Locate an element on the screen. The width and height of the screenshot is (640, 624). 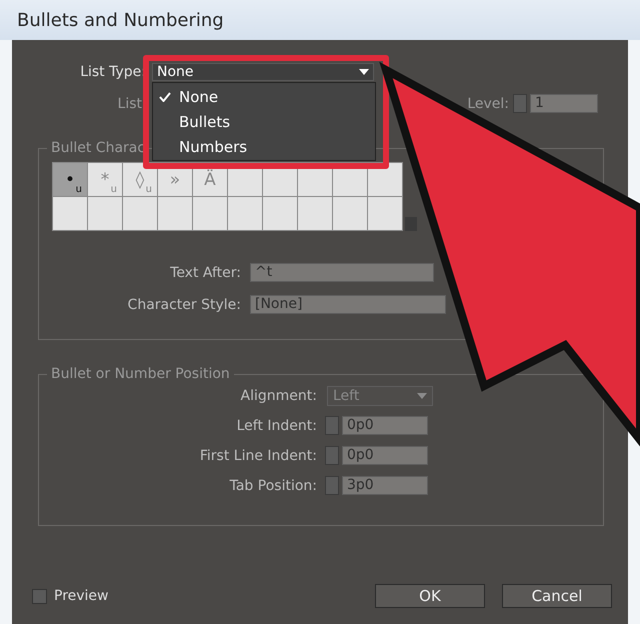
alignment-label: Alignment: is located at coordinates (278, 396).